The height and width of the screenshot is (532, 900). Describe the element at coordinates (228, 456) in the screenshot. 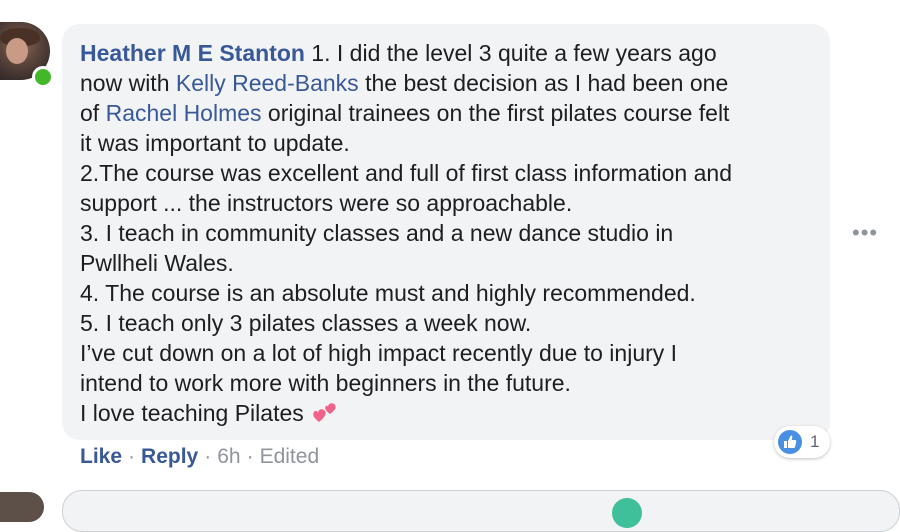

I see `timestamp-link: 6h` at that location.